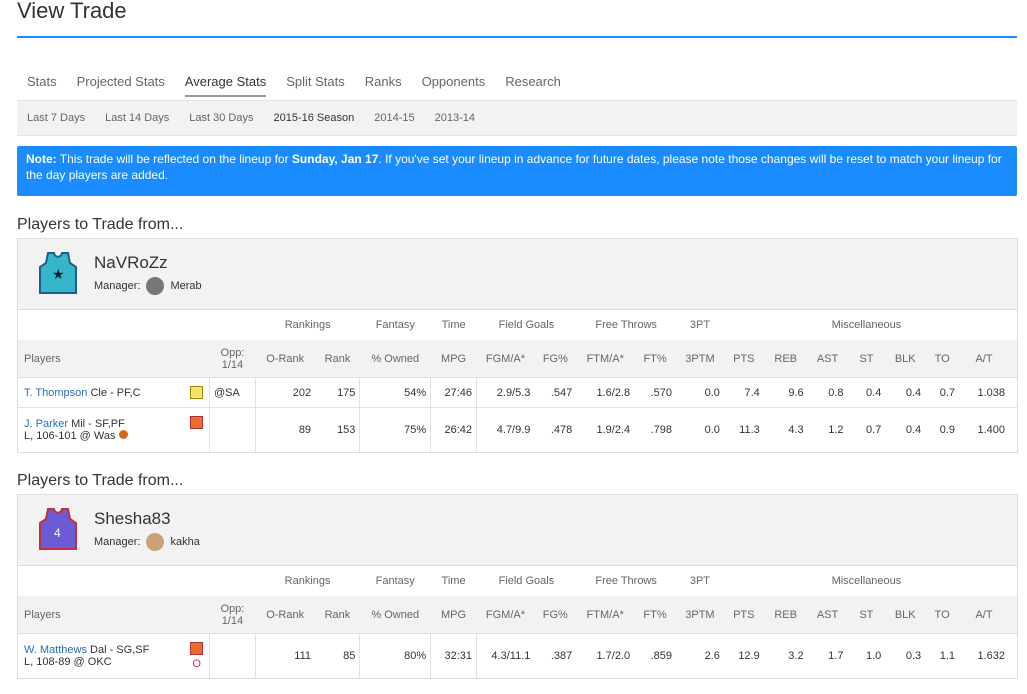  I want to click on period-2014-15: 2014-15, so click(394, 118).